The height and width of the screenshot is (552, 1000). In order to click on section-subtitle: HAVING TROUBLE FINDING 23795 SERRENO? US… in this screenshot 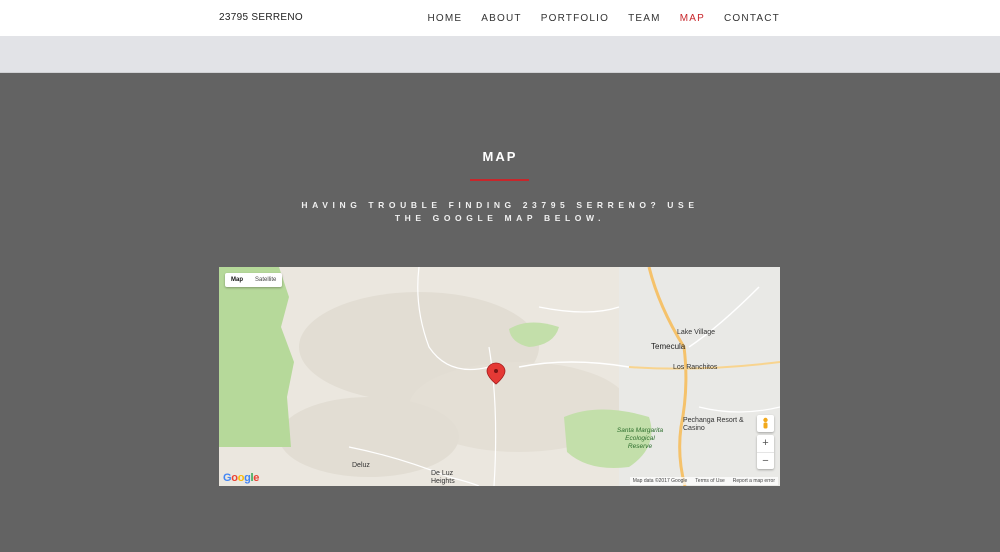, I will do `click(500, 211)`.